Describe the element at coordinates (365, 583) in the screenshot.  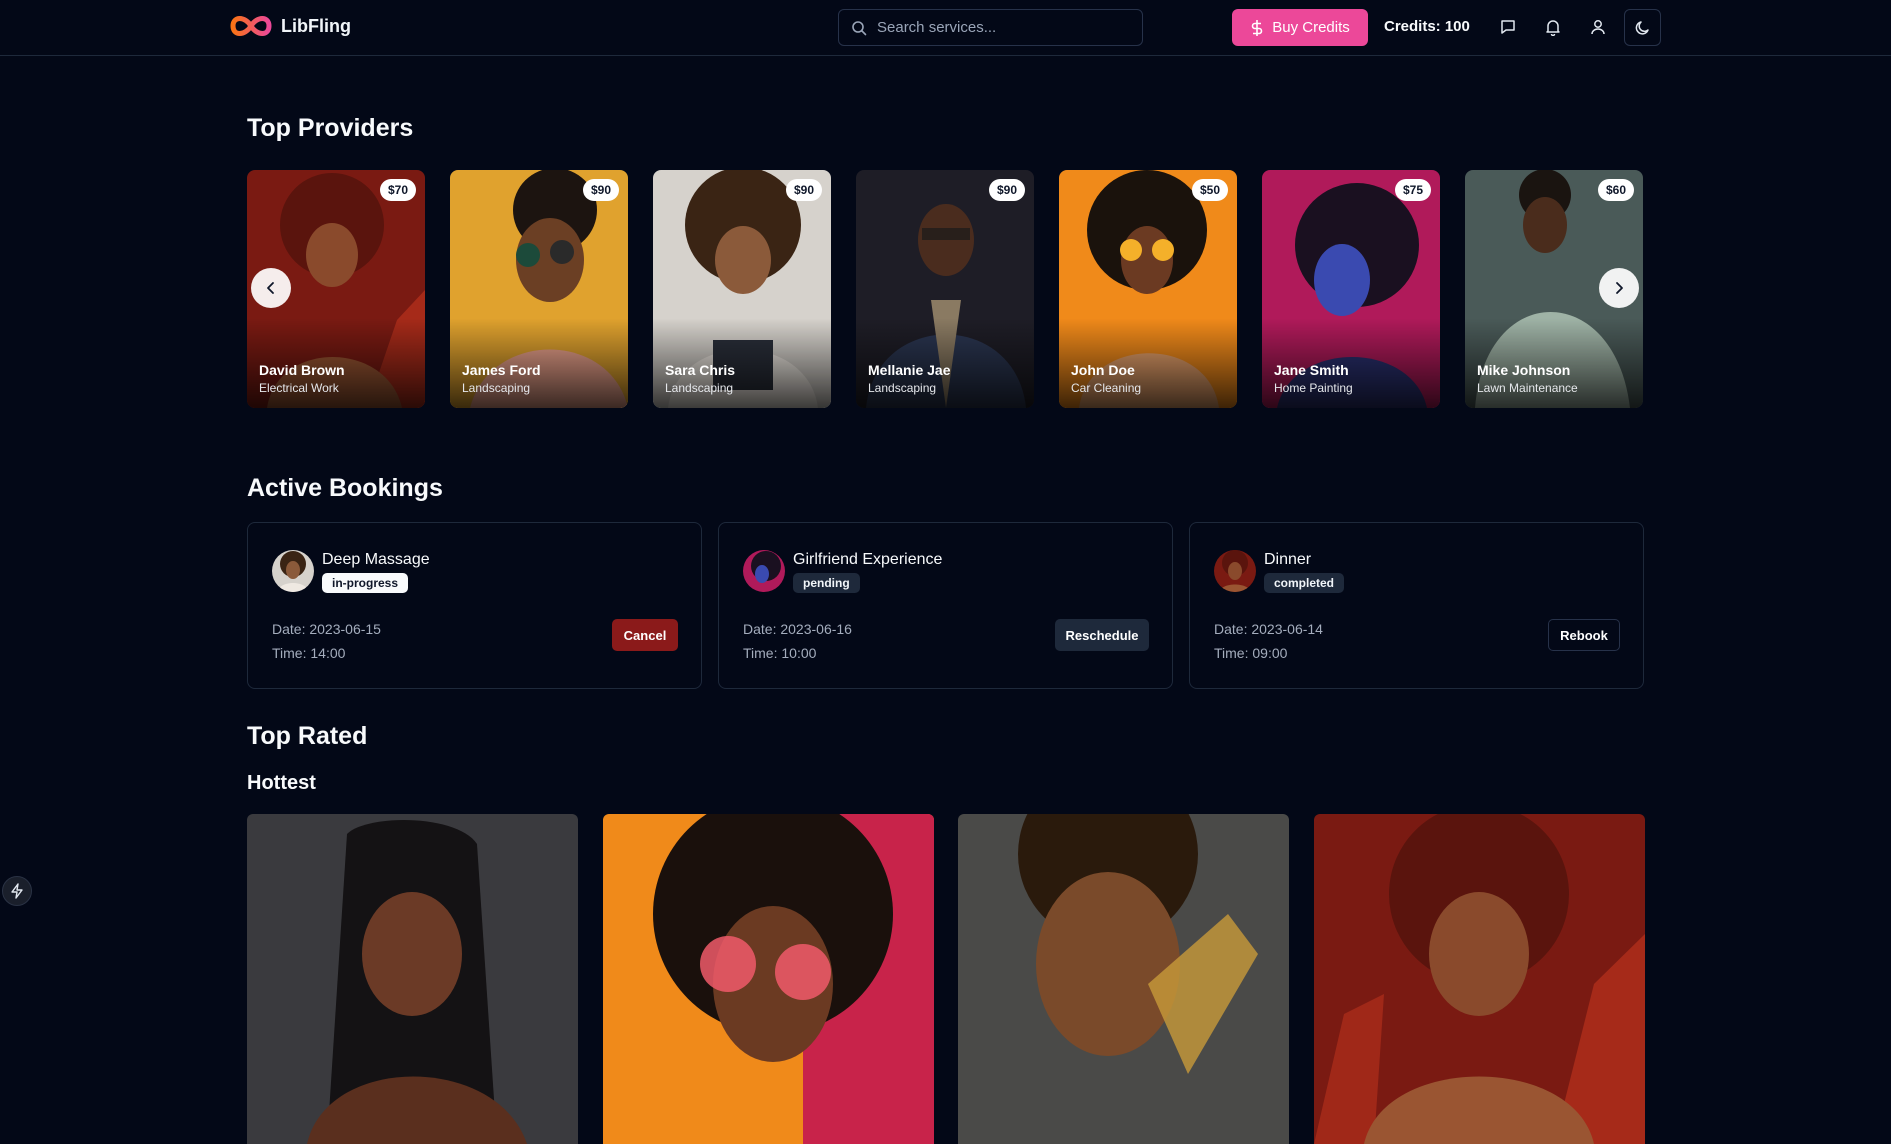
I see `status-badge: in-progress` at that location.